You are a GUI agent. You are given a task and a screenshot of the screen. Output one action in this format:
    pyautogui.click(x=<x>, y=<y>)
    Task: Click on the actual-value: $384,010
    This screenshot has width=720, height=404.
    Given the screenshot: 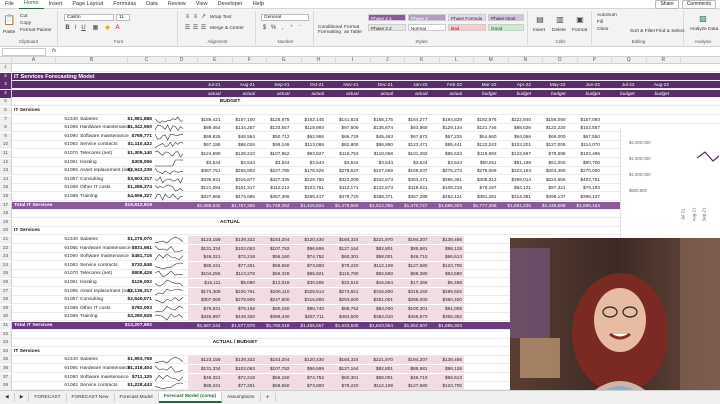 What is the action you would take?
    pyautogui.click(x=377, y=317)
    